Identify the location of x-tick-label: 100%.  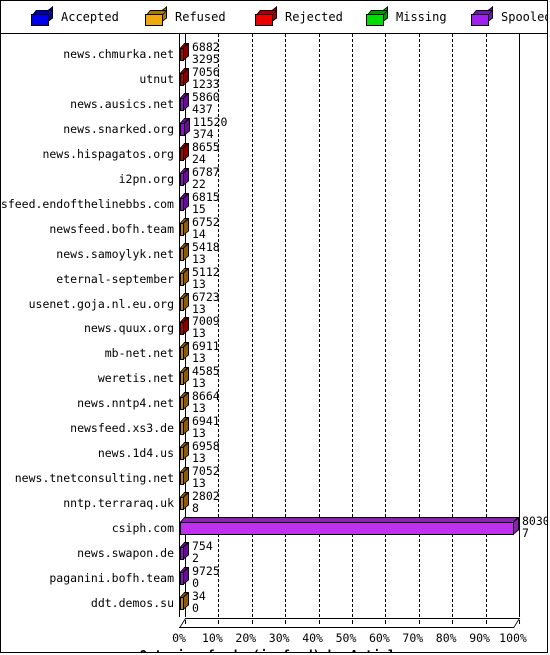
(513, 637).